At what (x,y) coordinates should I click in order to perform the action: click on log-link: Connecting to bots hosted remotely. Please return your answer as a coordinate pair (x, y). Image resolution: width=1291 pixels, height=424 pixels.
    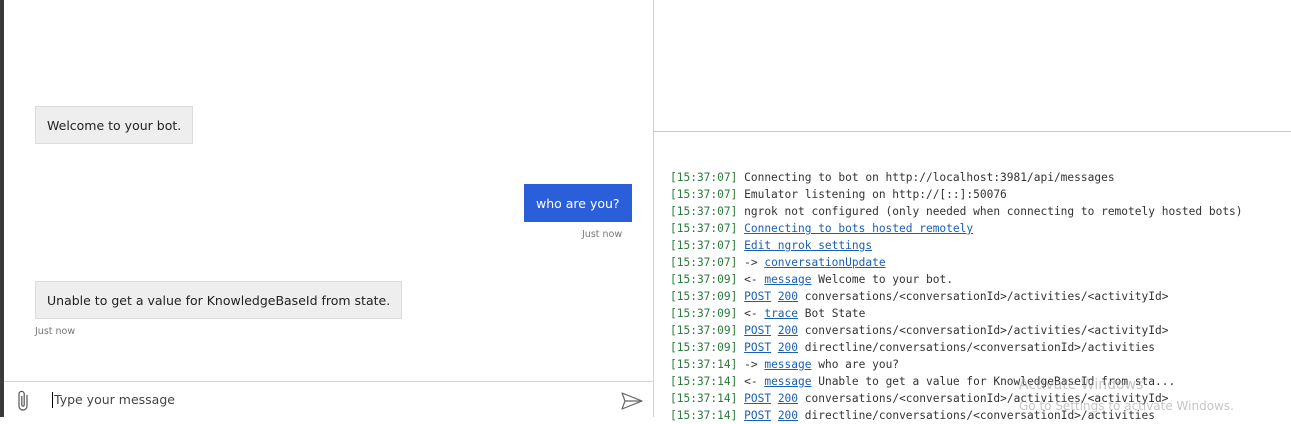
    Looking at the image, I should click on (858, 228).